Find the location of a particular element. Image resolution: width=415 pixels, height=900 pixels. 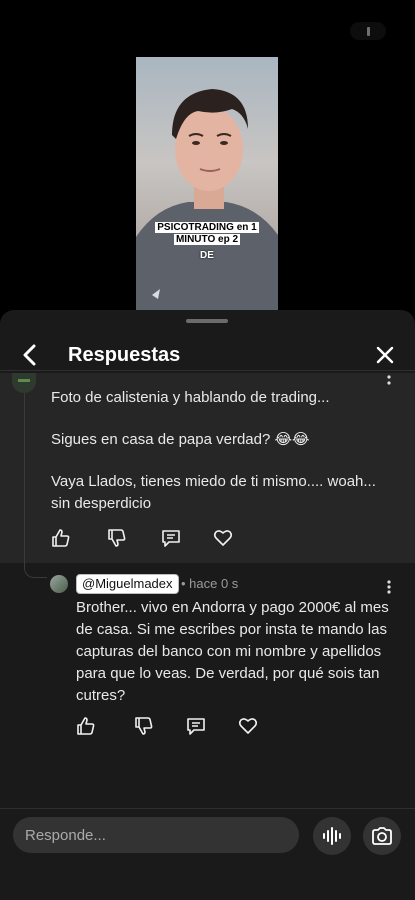

video-options-button is located at coordinates (368, 31).